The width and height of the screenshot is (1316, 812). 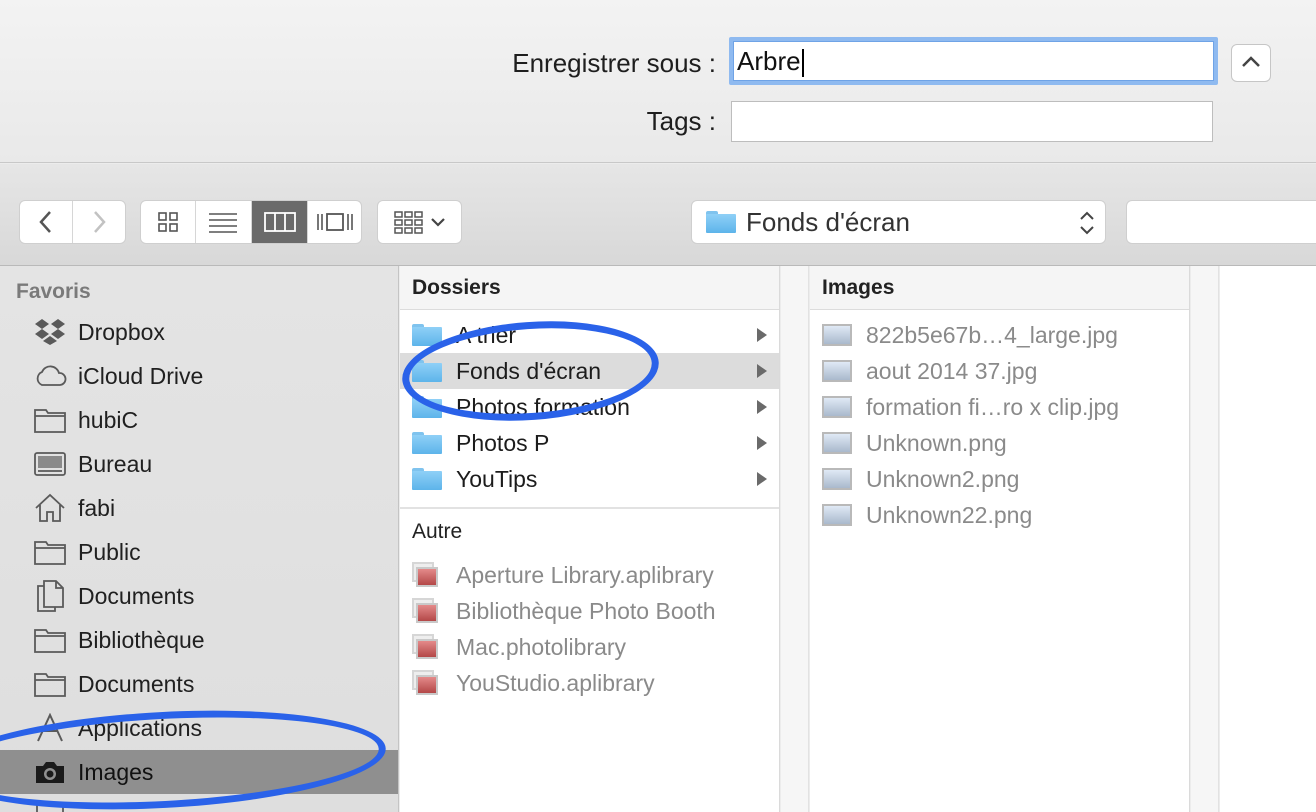 I want to click on folder-label: A trier, so click(x=486, y=334).